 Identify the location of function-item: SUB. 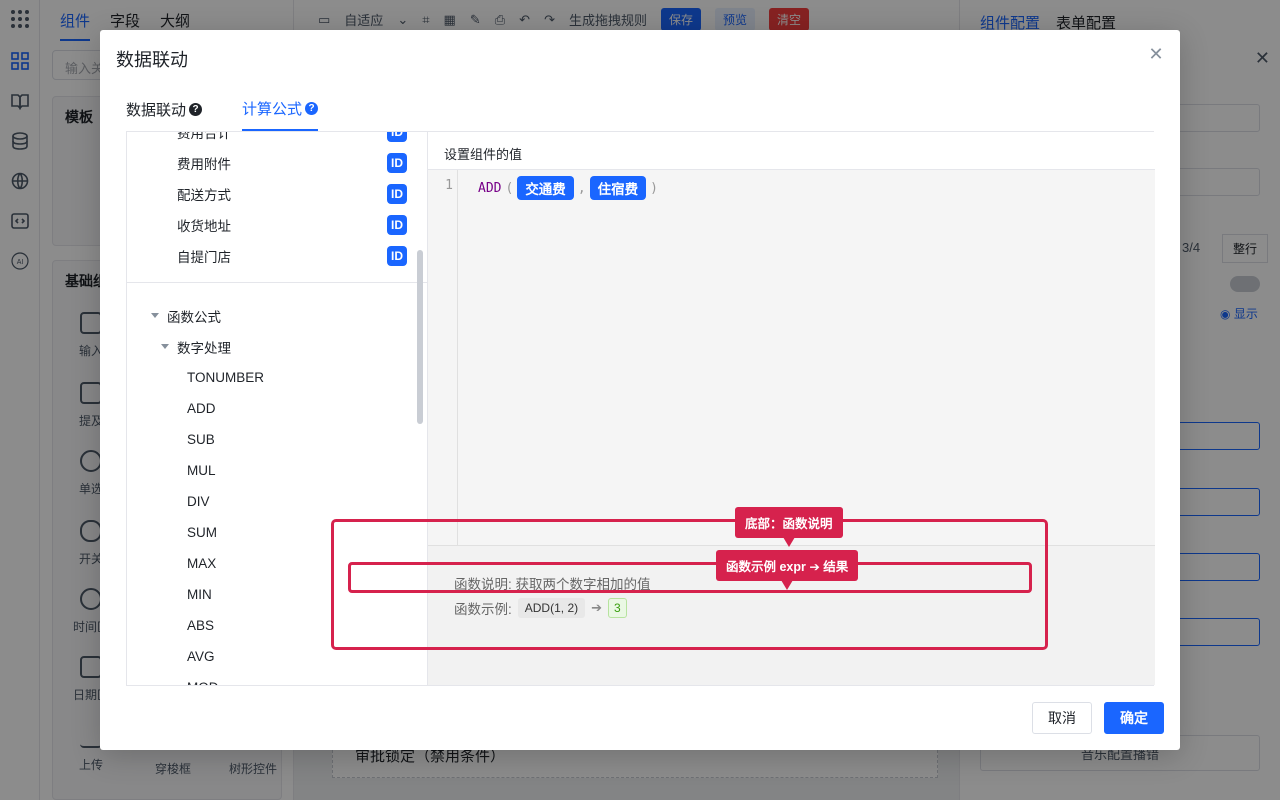
(272, 439).